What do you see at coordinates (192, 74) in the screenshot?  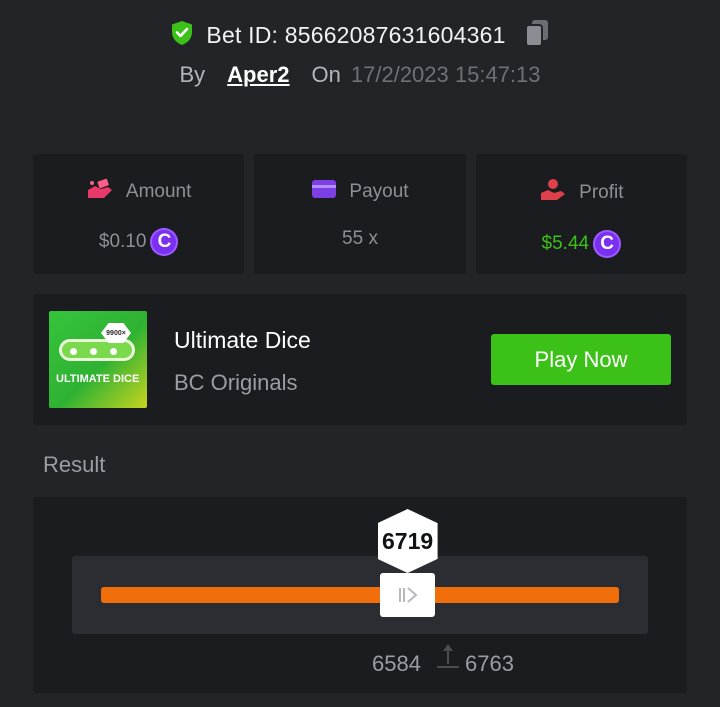 I see `by-label: By` at bounding box center [192, 74].